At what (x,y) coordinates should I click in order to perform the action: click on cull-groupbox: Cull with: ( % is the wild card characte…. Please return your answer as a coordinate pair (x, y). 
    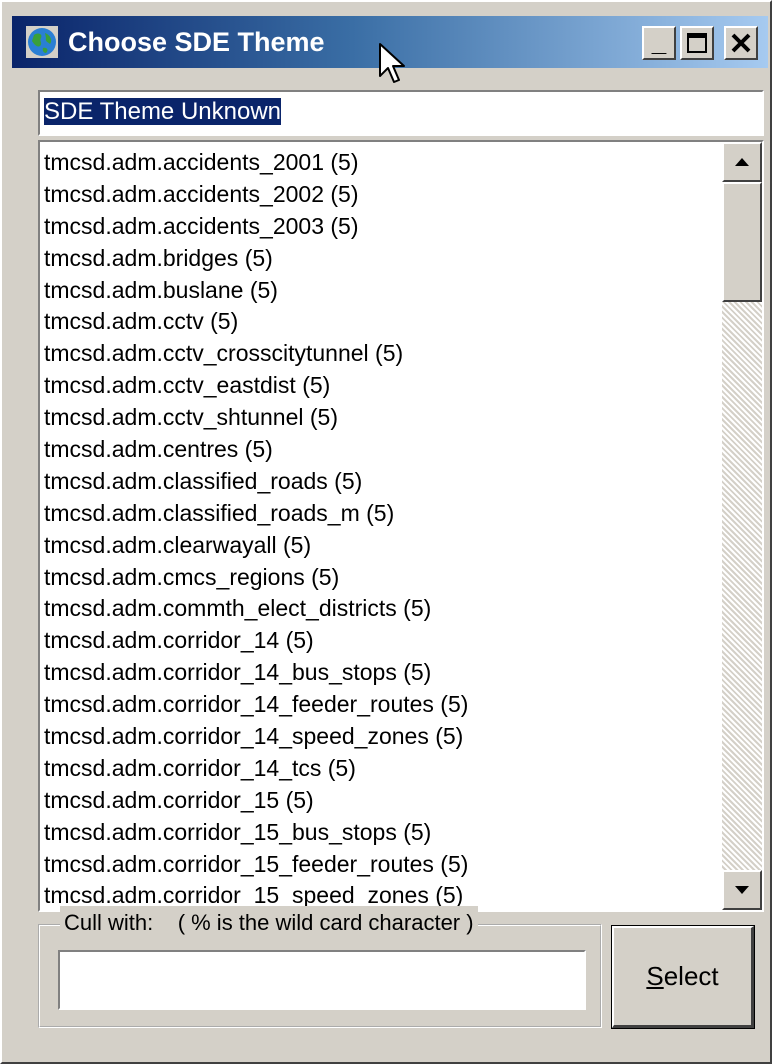
    Looking at the image, I should click on (320, 967).